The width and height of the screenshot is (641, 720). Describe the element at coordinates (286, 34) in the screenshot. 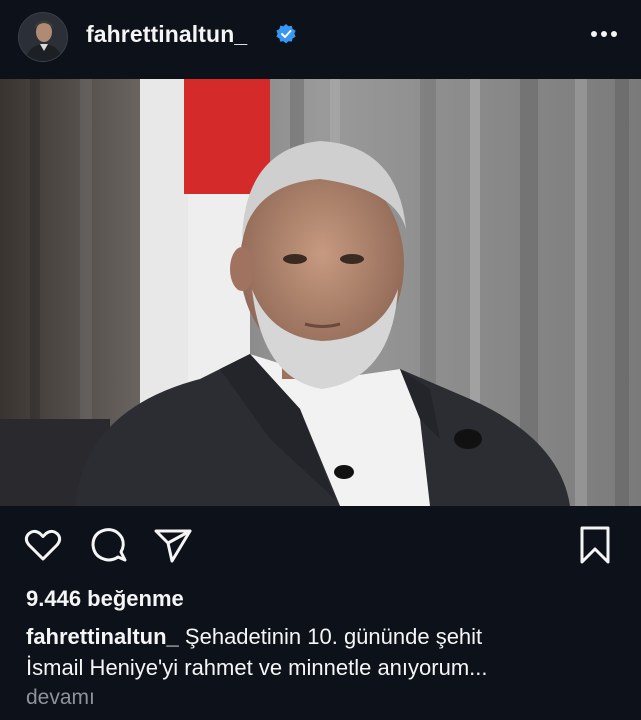

I see `verified-badge-icon` at that location.